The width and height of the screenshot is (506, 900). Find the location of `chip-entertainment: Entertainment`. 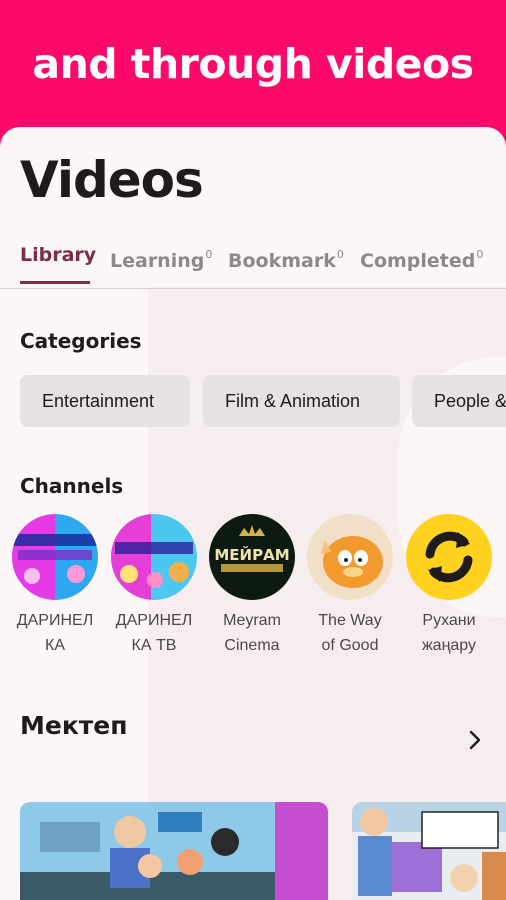

chip-entertainment: Entertainment is located at coordinates (105, 401).